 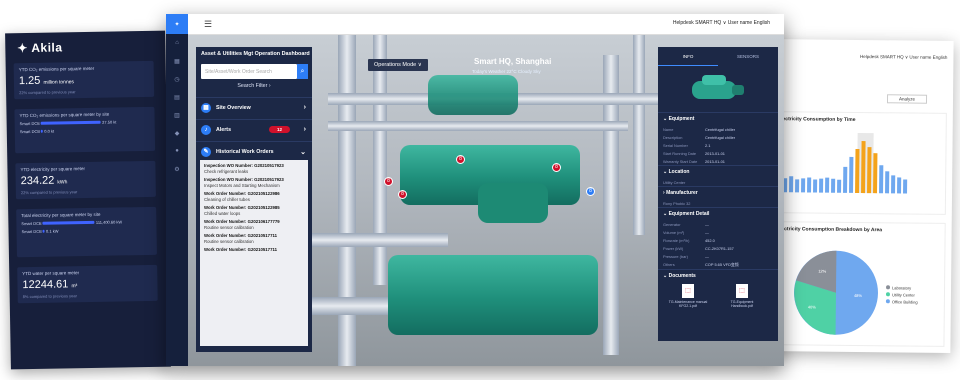 I want to click on chiller-motor, so click(x=513, y=203).